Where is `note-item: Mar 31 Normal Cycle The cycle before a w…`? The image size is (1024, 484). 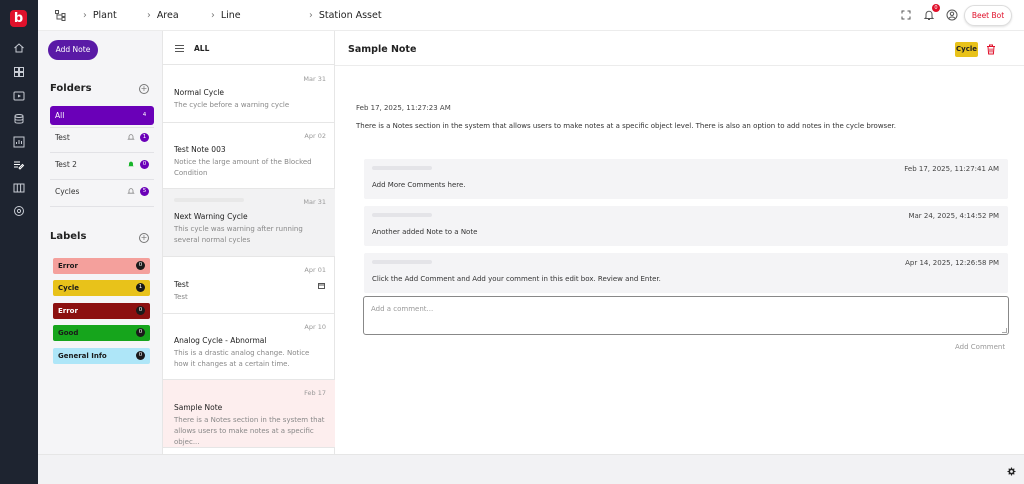 note-item: Mar 31 Normal Cycle The cycle before a w… is located at coordinates (249, 94).